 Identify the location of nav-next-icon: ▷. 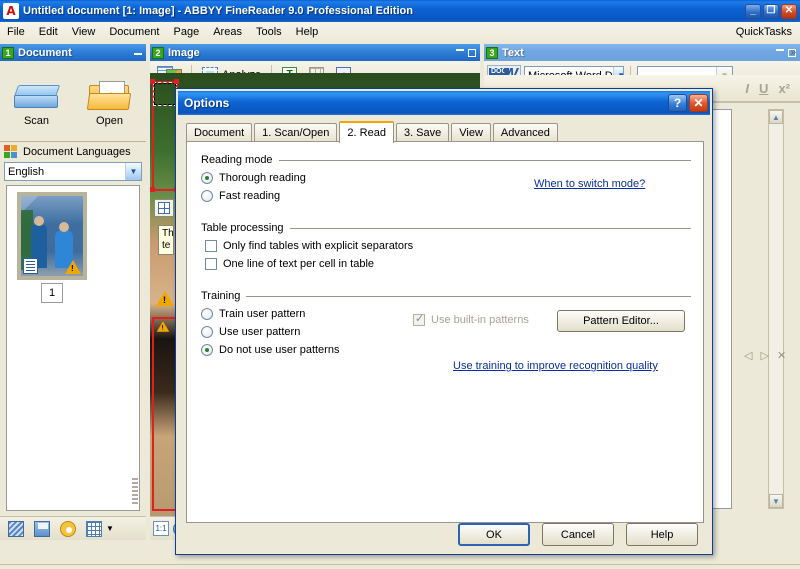
(764, 355).